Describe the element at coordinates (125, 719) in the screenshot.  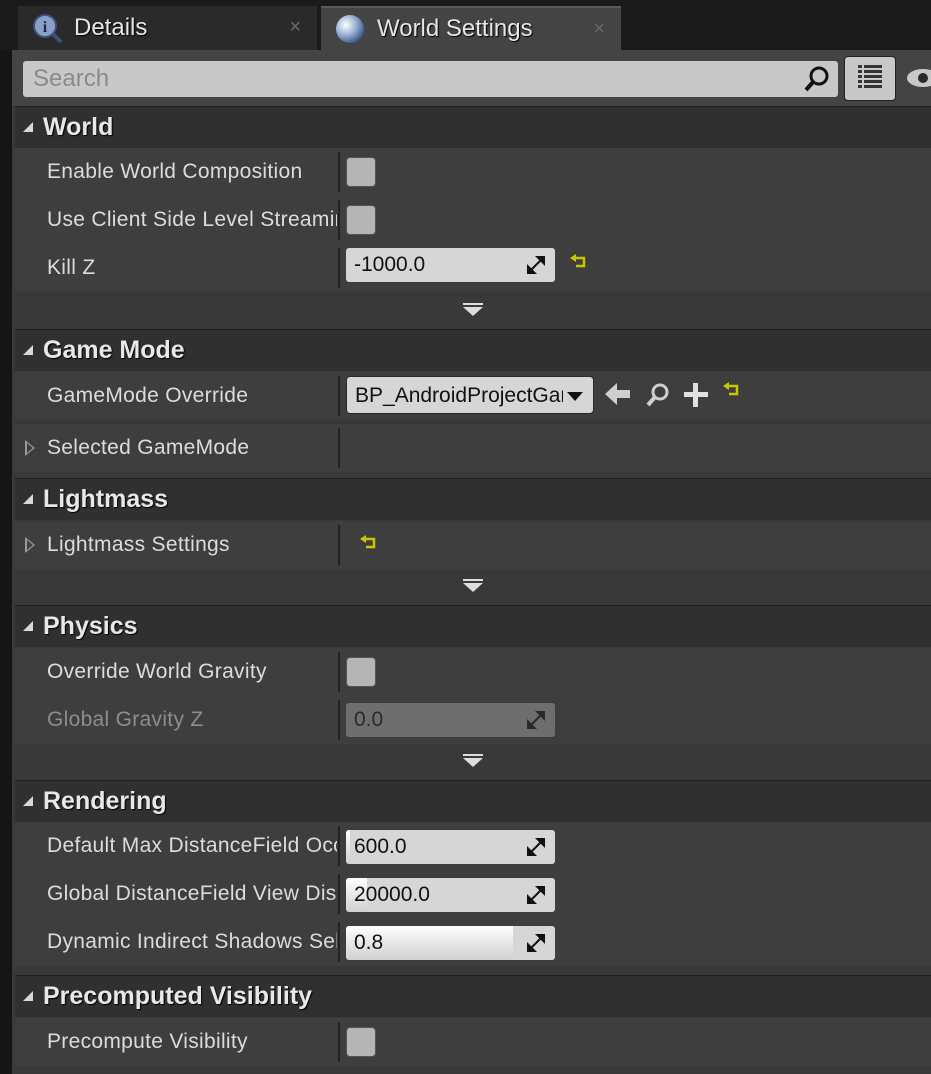
I see `property-label: Global Gravity Z` at that location.